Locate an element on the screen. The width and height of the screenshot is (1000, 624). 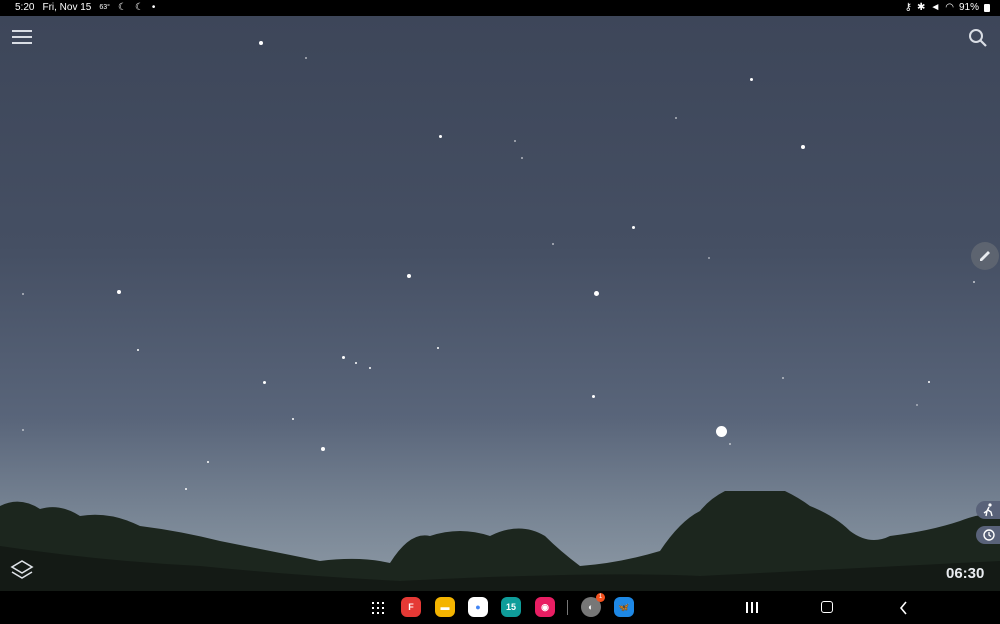
bluetooth-icon: ✱ is located at coordinates (921, 7).